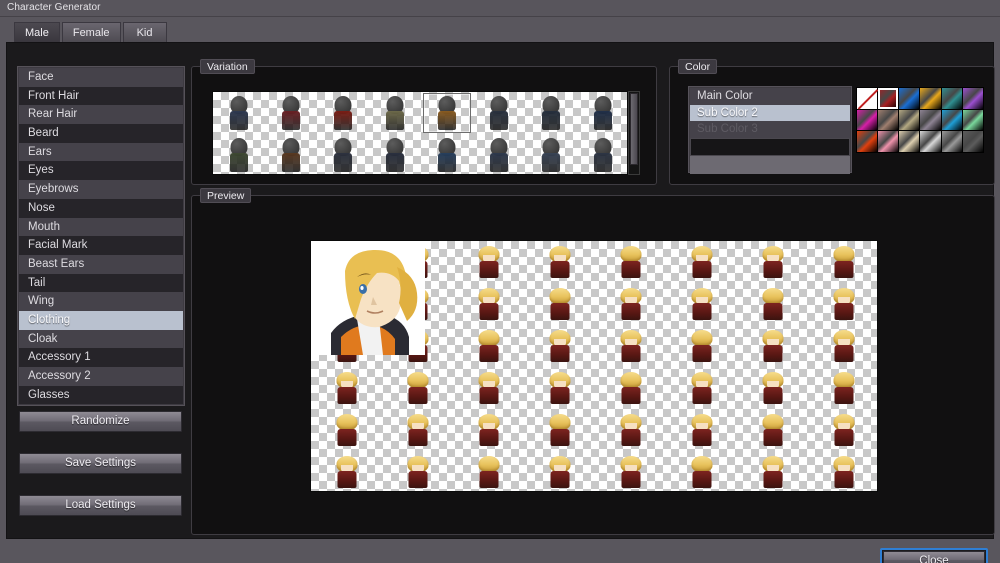  What do you see at coordinates (101, 283) in the screenshot?
I see `parts-list-item-tail: Tail` at bounding box center [101, 283].